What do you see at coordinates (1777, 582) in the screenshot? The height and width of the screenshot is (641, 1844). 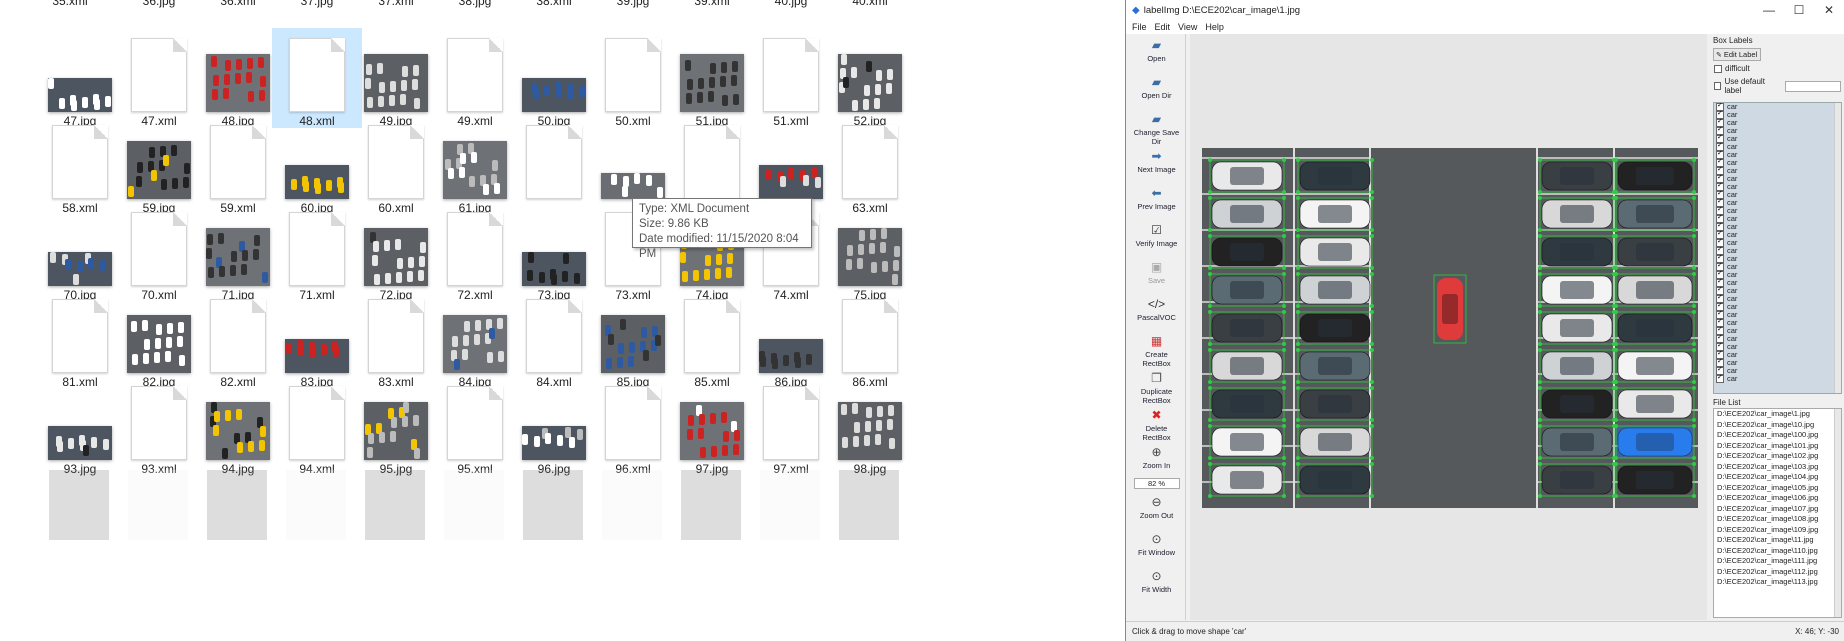 I see `file-list-item: D:\ECE202\car_image\113.jpg` at bounding box center [1777, 582].